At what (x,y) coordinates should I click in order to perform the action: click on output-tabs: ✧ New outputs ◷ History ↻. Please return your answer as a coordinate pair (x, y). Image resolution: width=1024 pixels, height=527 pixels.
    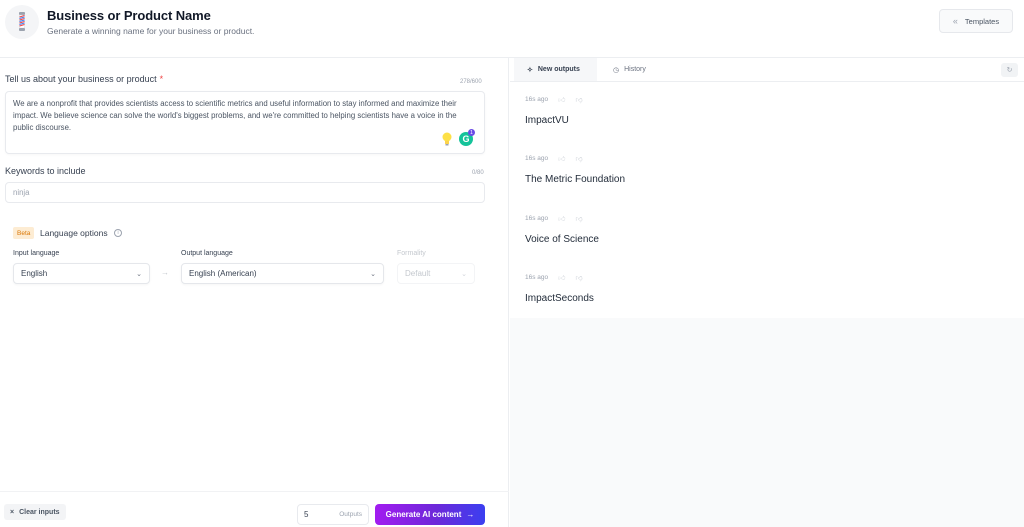
    Looking at the image, I should click on (767, 70).